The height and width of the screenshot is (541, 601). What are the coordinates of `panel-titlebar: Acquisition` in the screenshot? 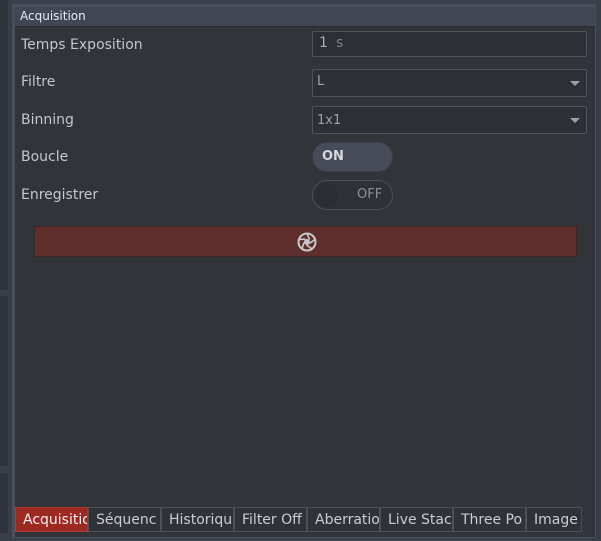 It's located at (305, 17).